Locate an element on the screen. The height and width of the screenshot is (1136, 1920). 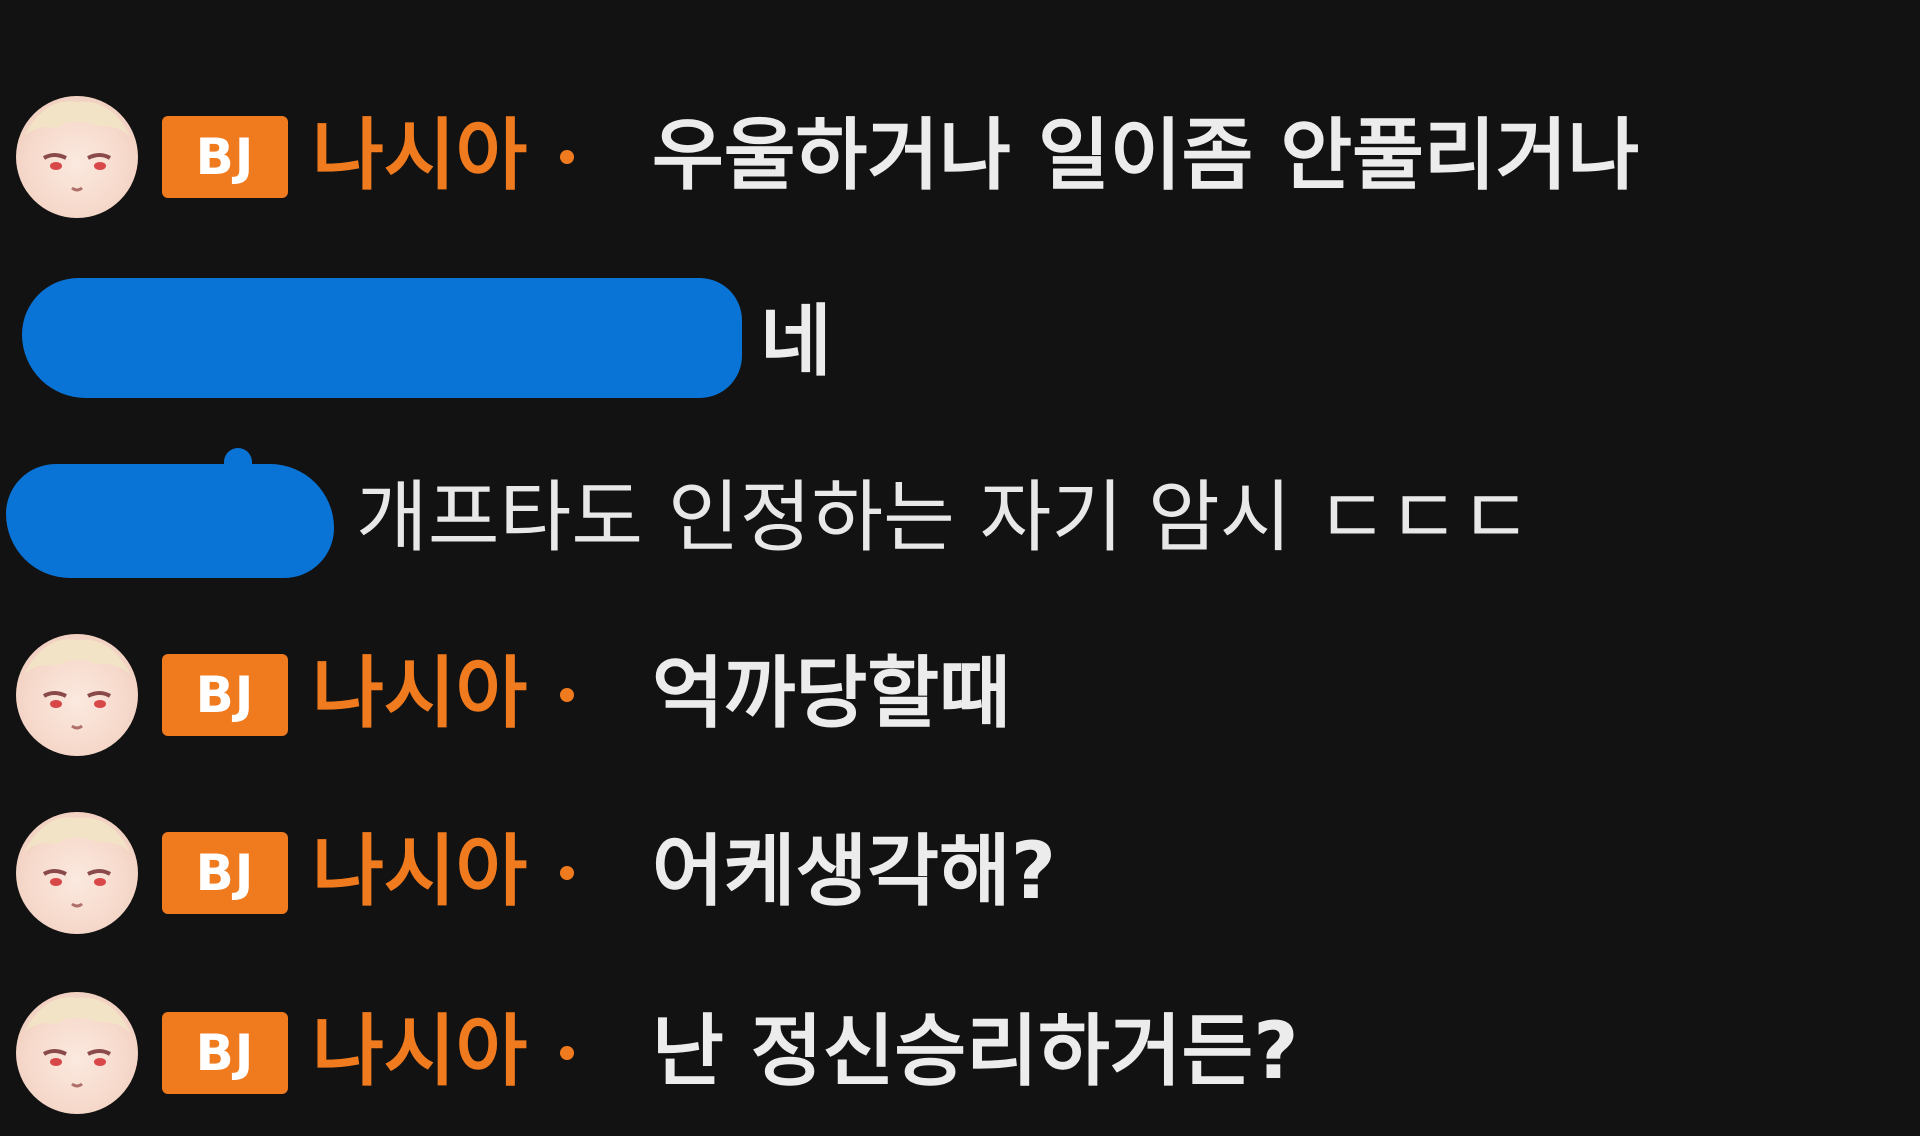
chat-message-partial is located at coordinates (960, 7).